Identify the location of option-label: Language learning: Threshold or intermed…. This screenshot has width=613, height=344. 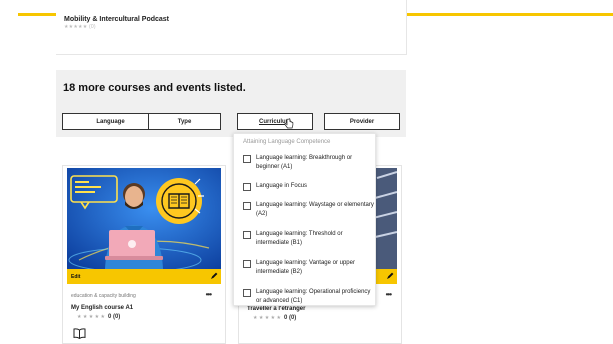
(315, 238).